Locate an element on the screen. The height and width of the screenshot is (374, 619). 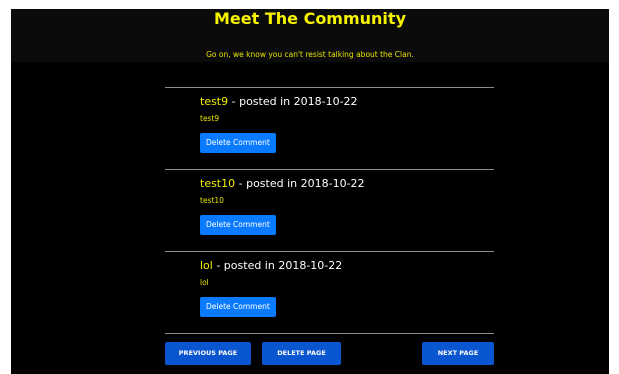
previous-page-button: PREVIOUS PAGE is located at coordinates (208, 353).